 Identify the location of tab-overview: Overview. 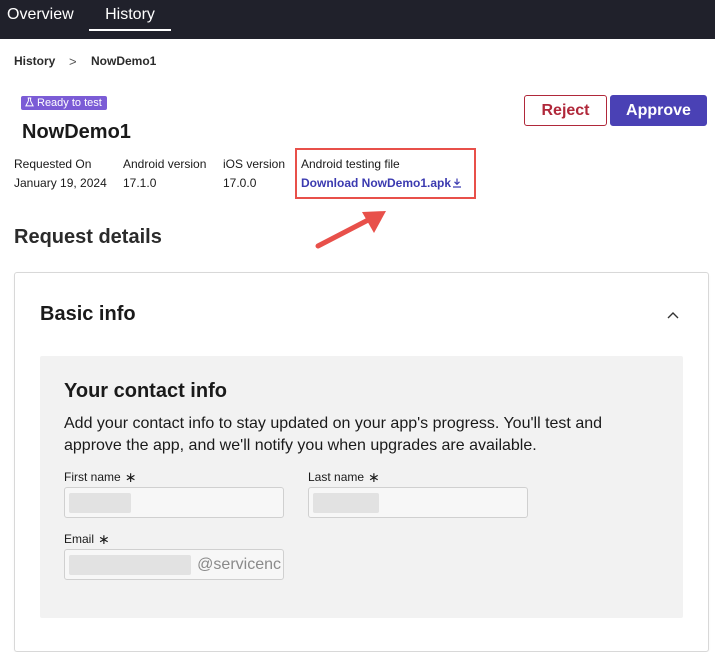
(40, 15).